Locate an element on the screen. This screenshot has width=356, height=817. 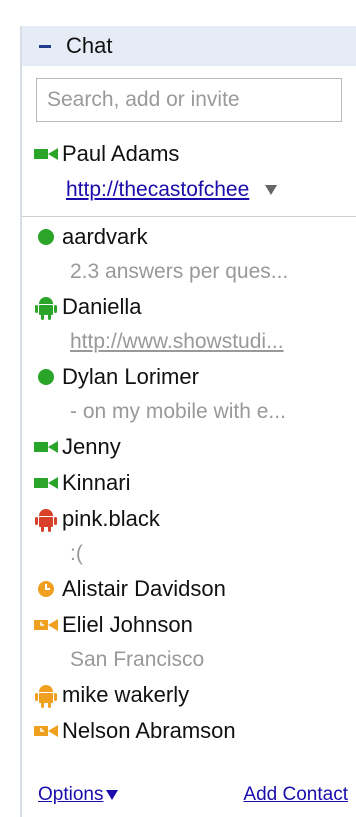
search-input is located at coordinates (189, 100).